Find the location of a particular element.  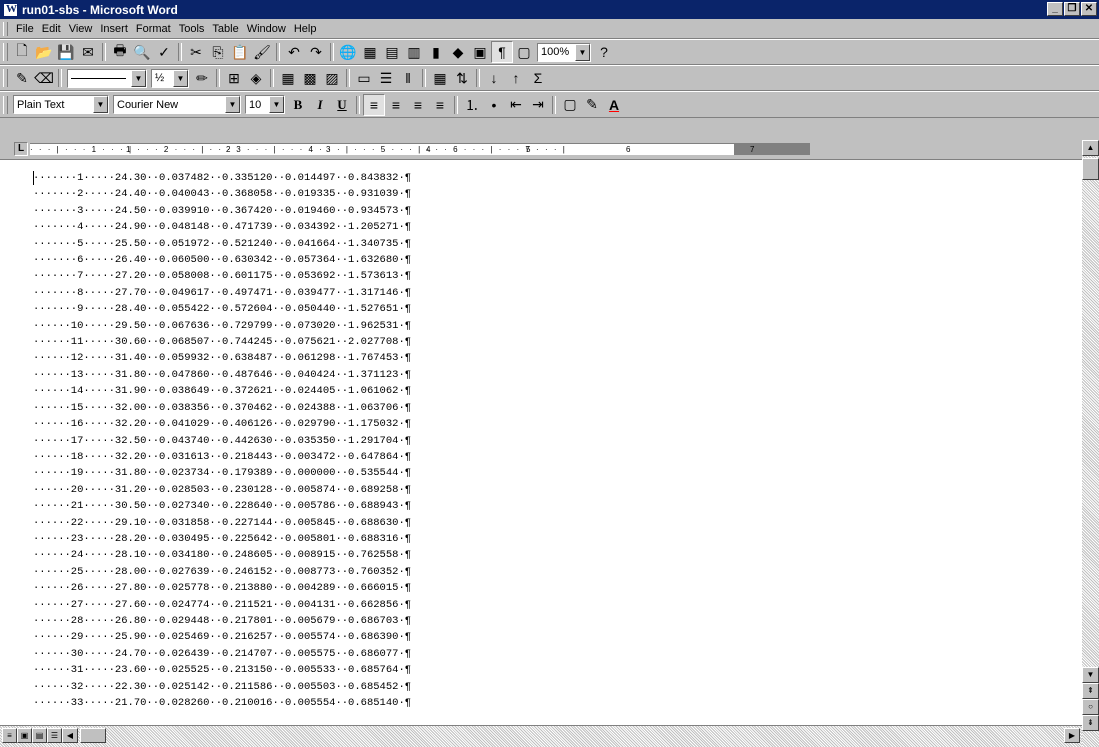

menu-help: Help is located at coordinates (305, 29).